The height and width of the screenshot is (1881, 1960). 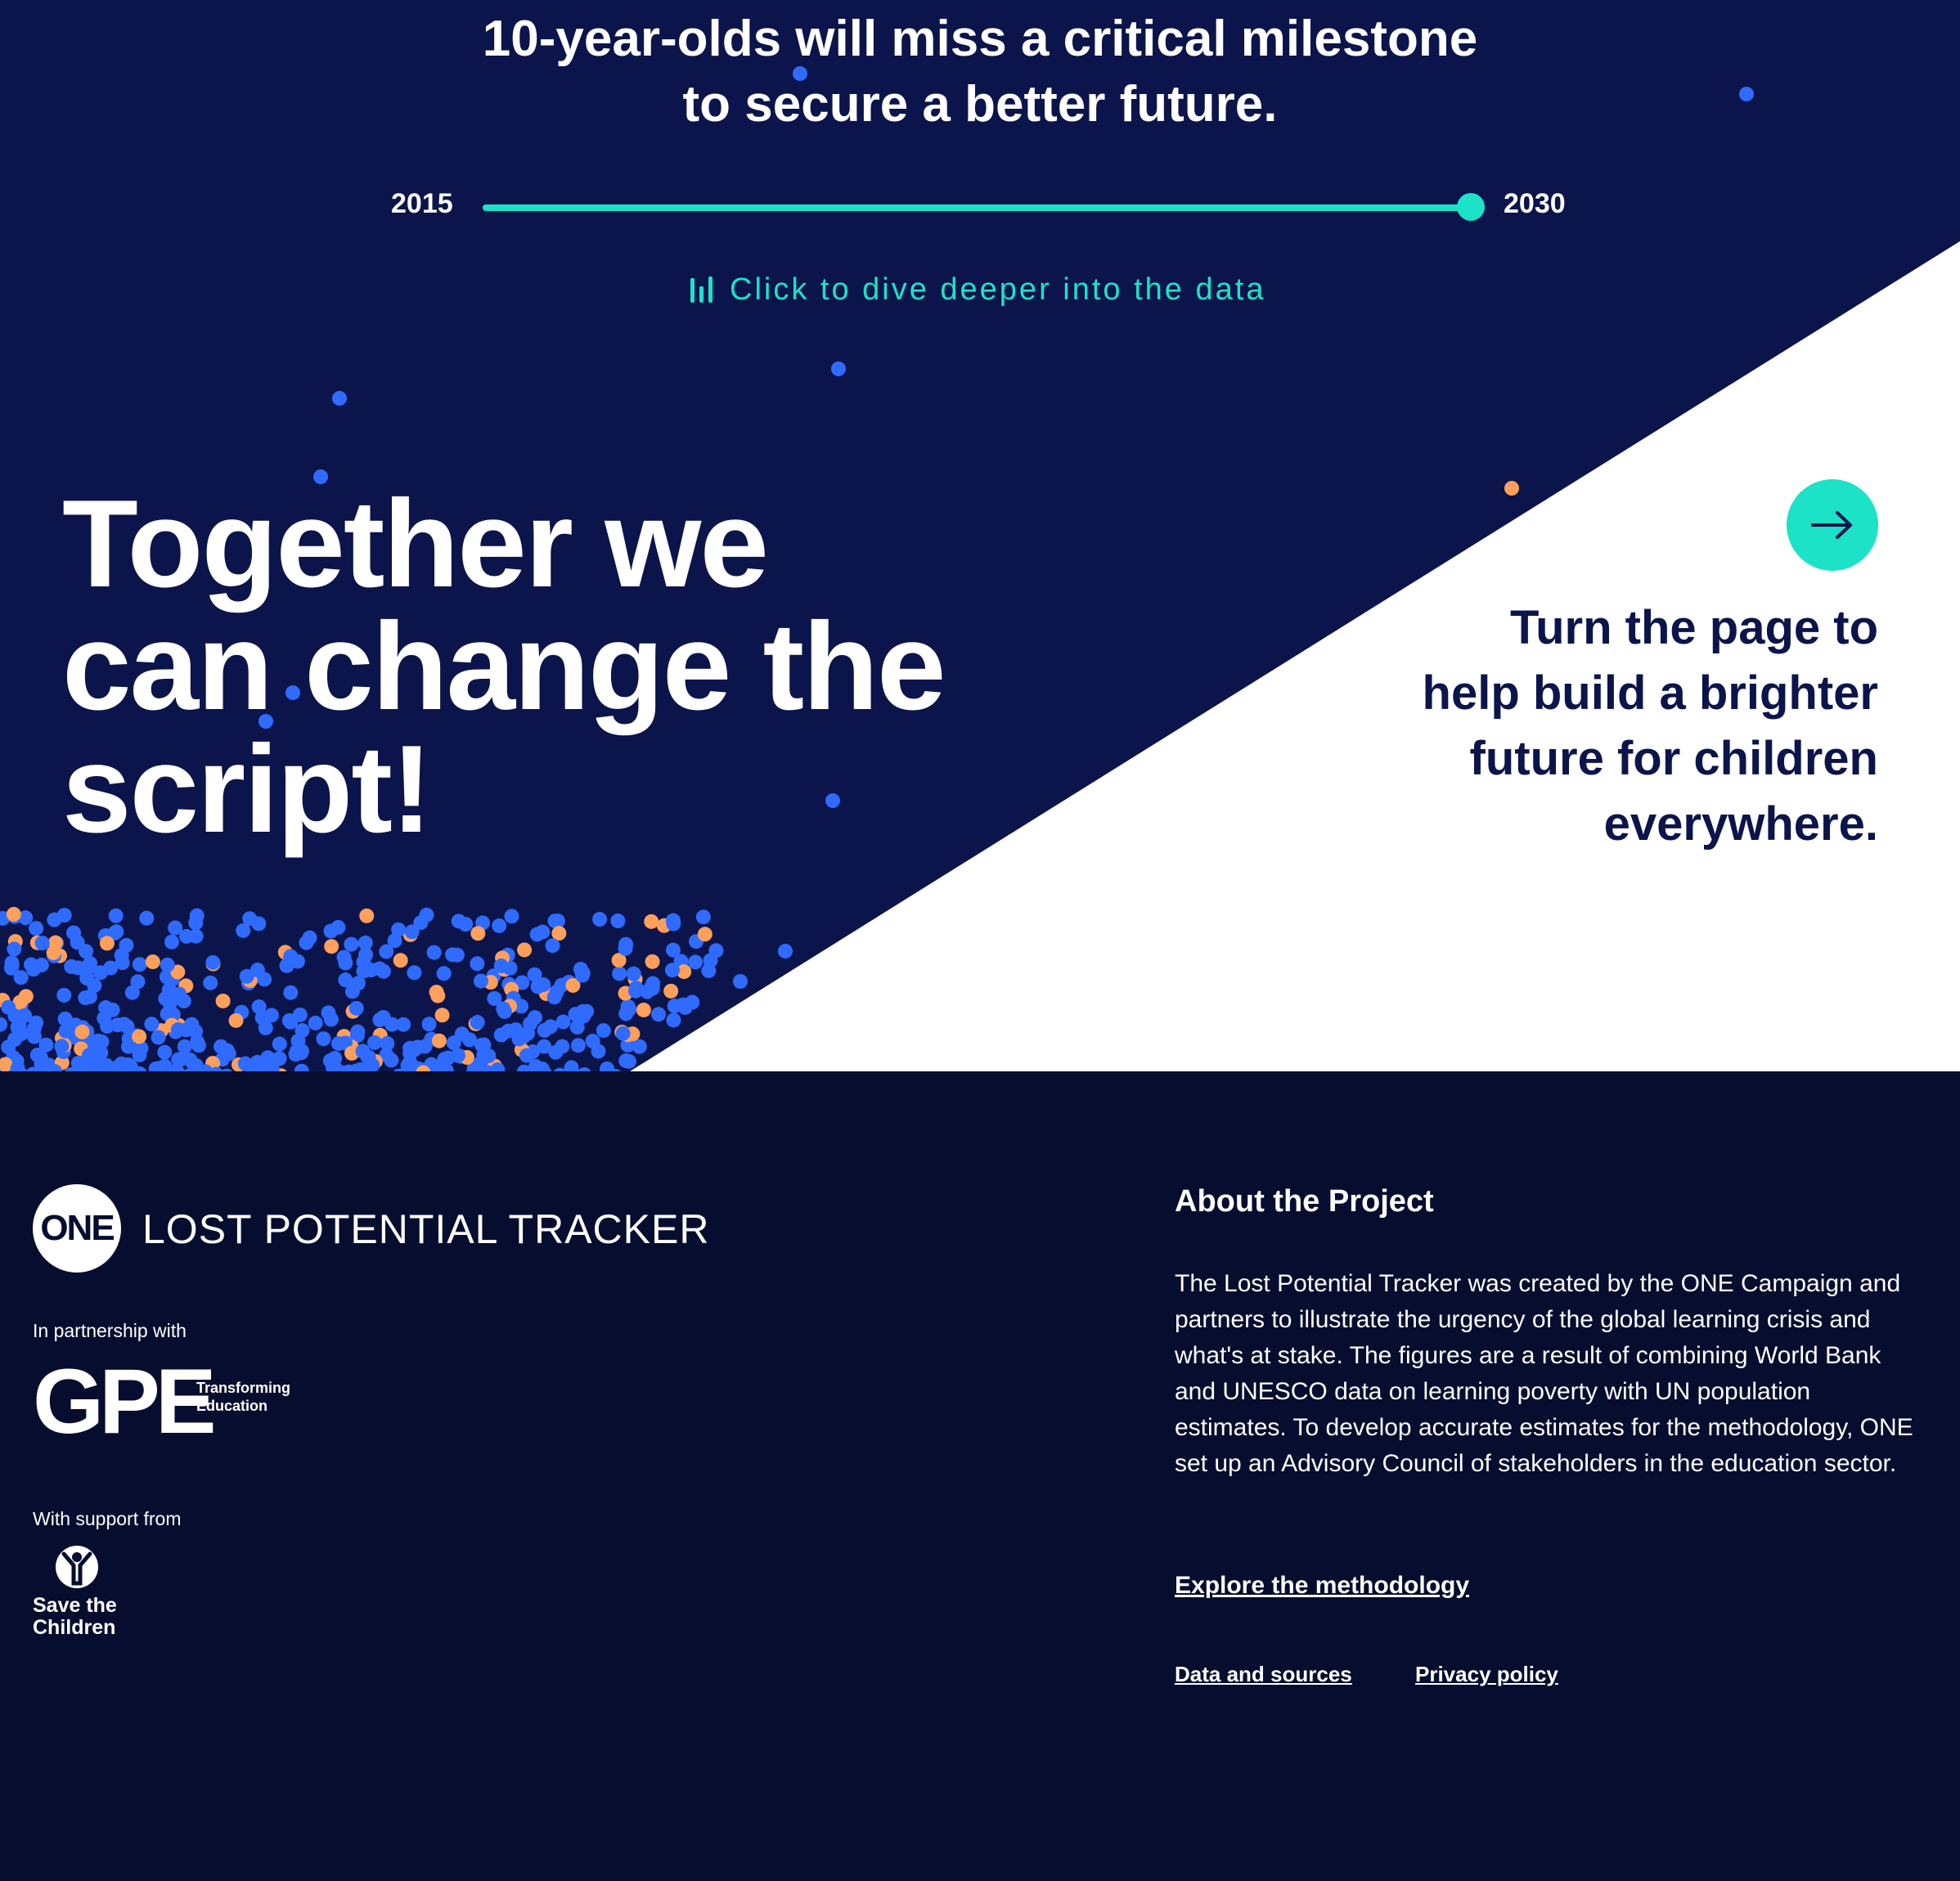 I want to click on privacy-policy-link: Privacy policy, so click(x=1486, y=1674).